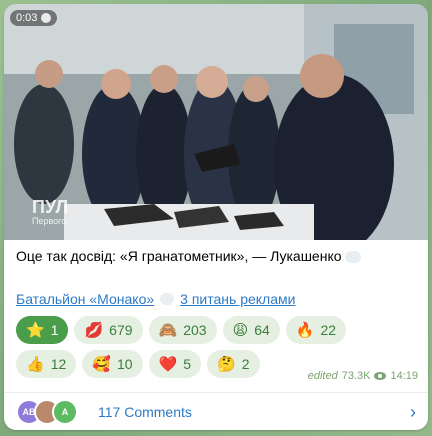 The image size is (432, 436). What do you see at coordinates (262, 330) in the screenshot?
I see `reaction-count: 64` at bounding box center [262, 330].